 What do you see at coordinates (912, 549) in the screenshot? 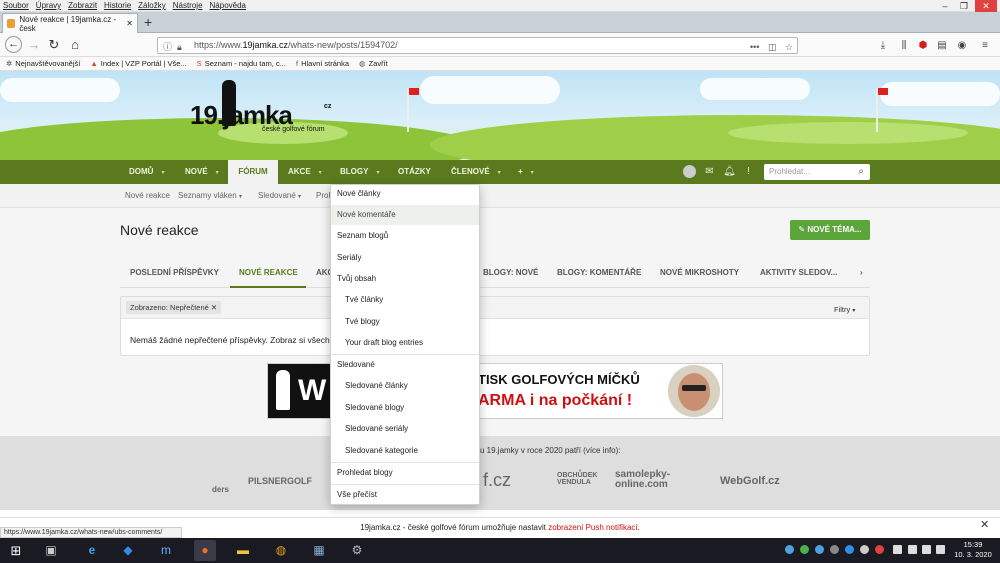
I see `battery-icon` at bounding box center [912, 549].